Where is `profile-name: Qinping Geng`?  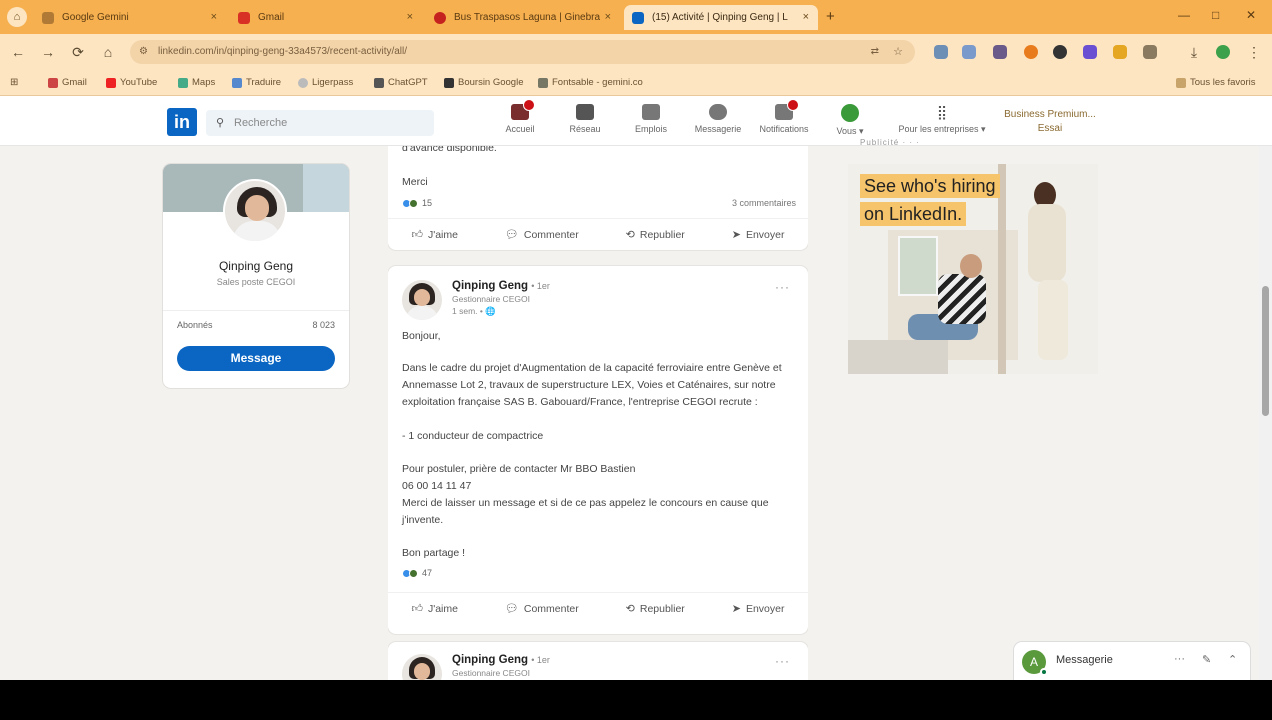 profile-name: Qinping Geng is located at coordinates (256, 266).